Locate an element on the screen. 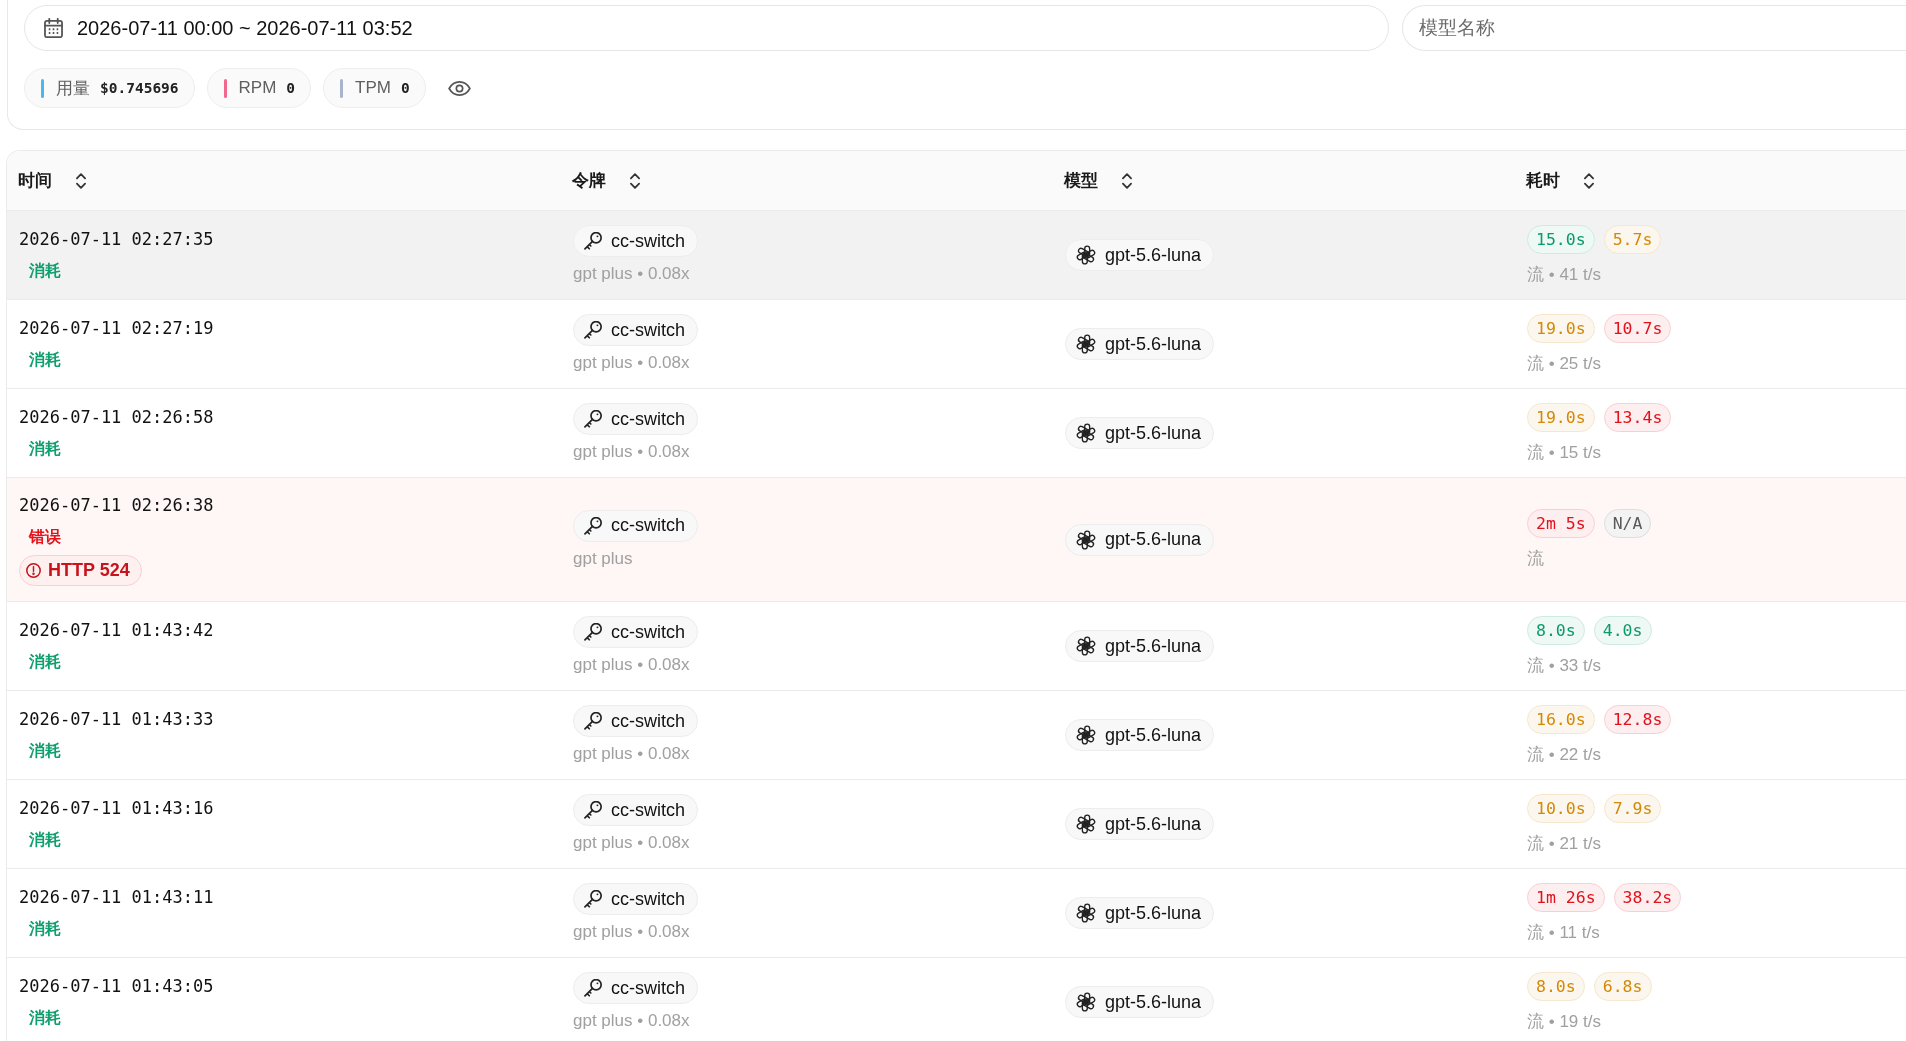  timestamp: 2026-07-11 02:27:35 is located at coordinates (116, 239).